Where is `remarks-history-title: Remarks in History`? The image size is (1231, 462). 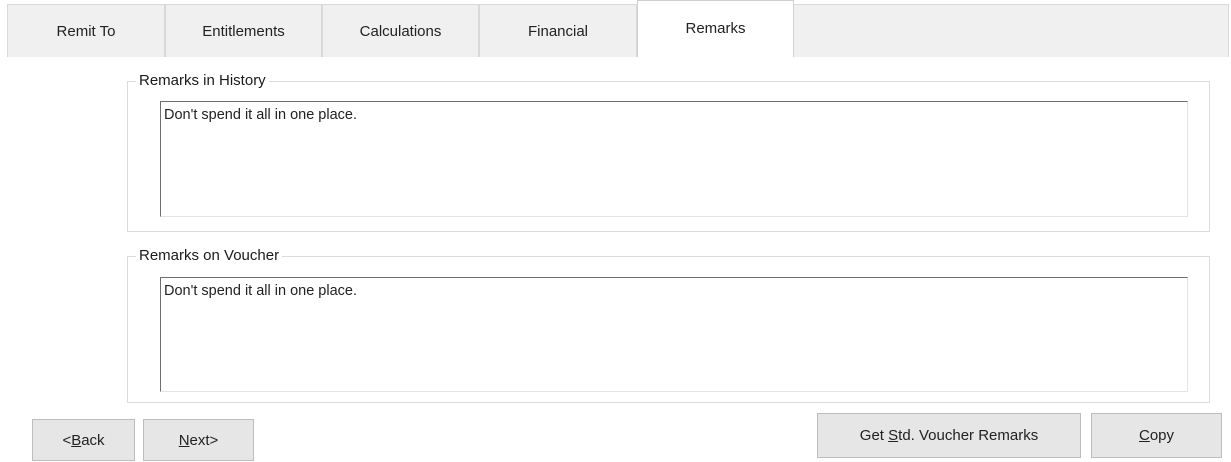
remarks-history-title: Remarks in History is located at coordinates (202, 81).